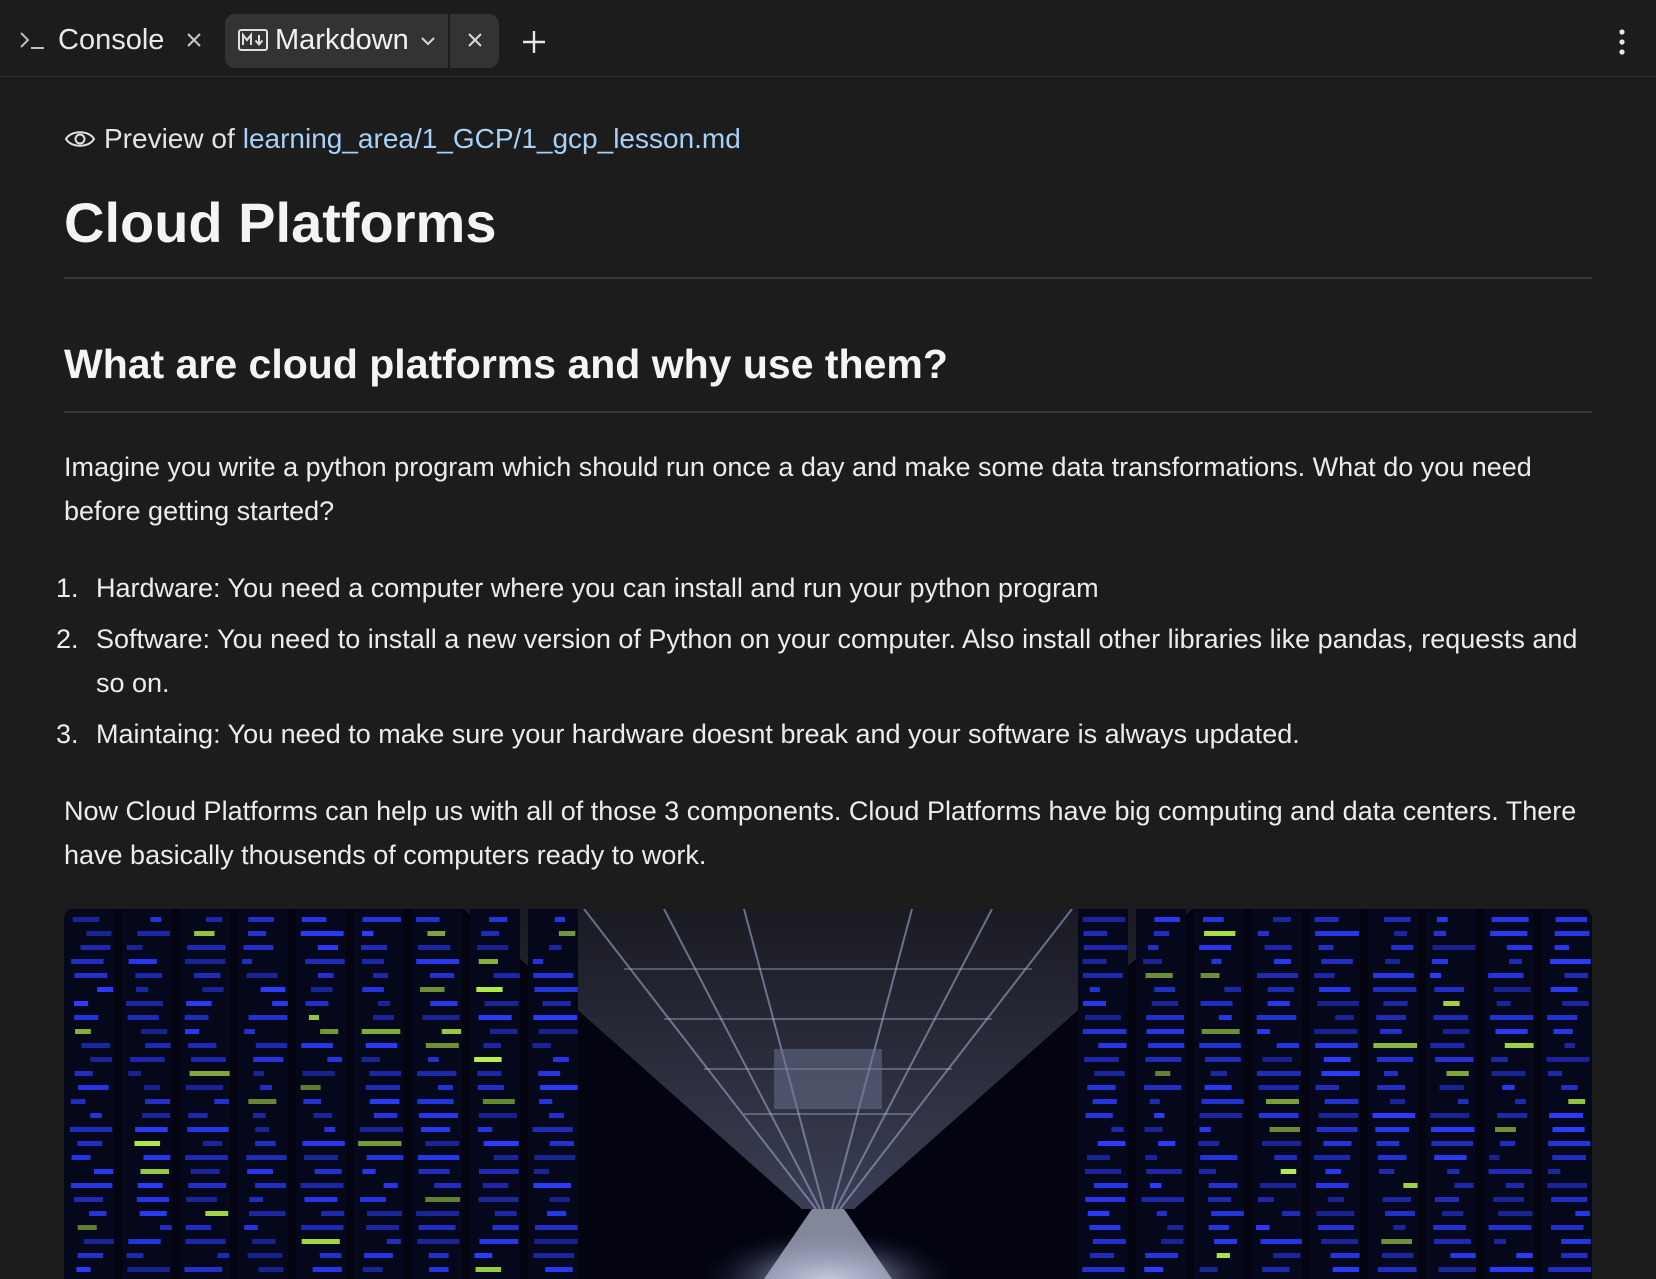  What do you see at coordinates (80, 139) in the screenshot?
I see `eye-icon` at bounding box center [80, 139].